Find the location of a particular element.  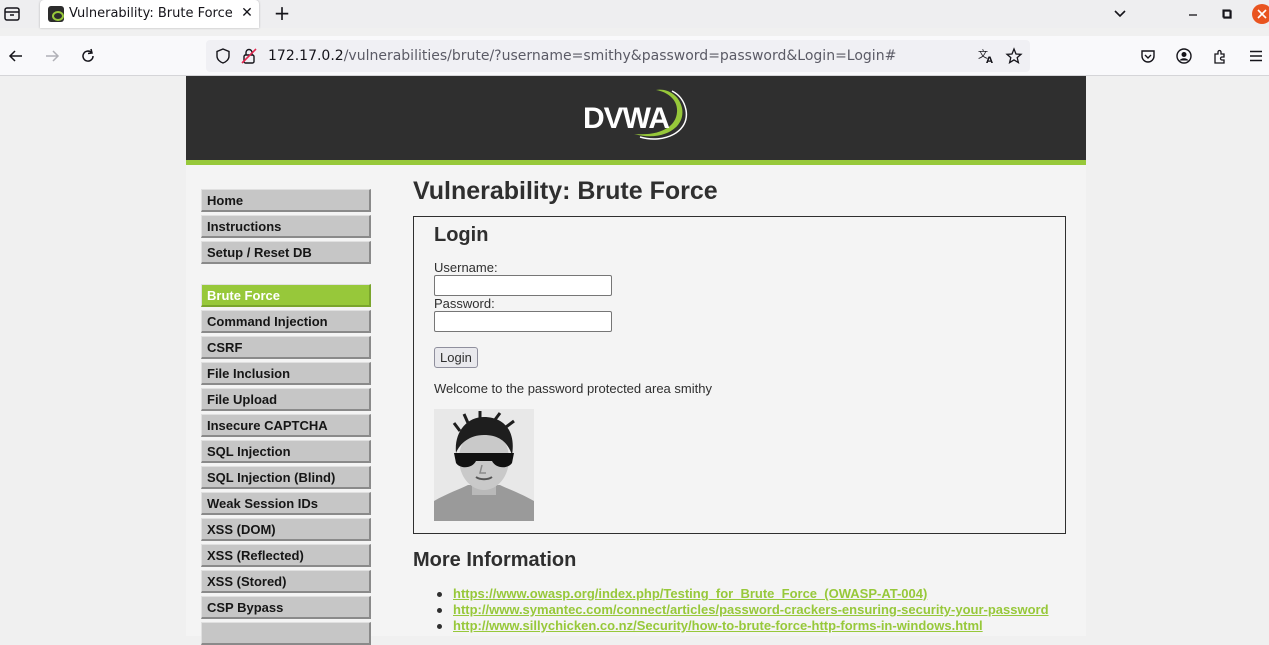

menu-item-sql-injection-blind: SQL Injection (Blind) is located at coordinates (286, 477).